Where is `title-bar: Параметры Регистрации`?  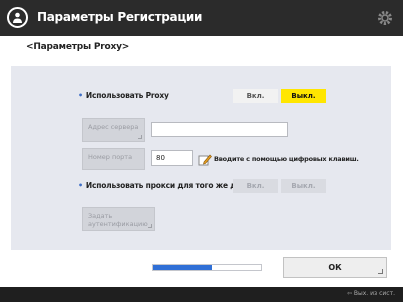
title-bar: Параметры Регистрации is located at coordinates (201, 18).